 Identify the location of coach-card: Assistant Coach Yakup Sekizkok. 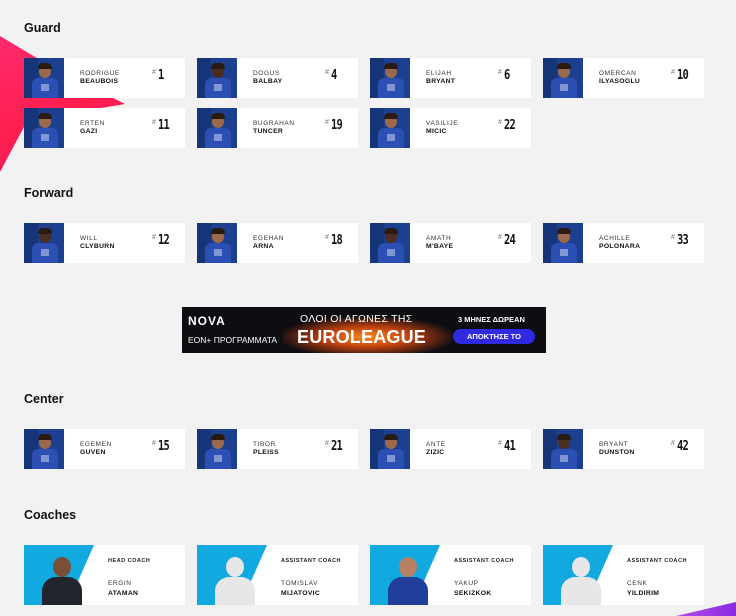
(450, 575).